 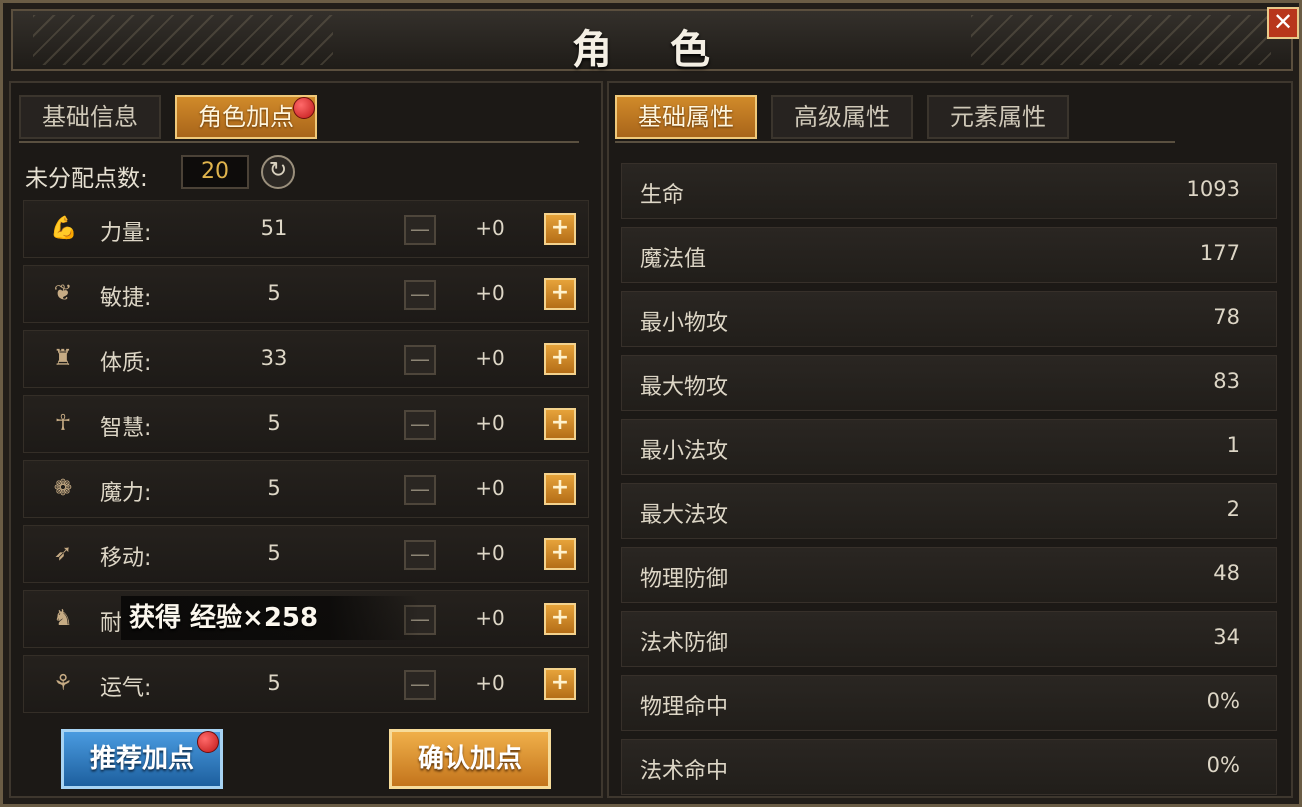 What do you see at coordinates (684, 707) in the screenshot?
I see `attribute-label: 物理命中` at bounding box center [684, 707].